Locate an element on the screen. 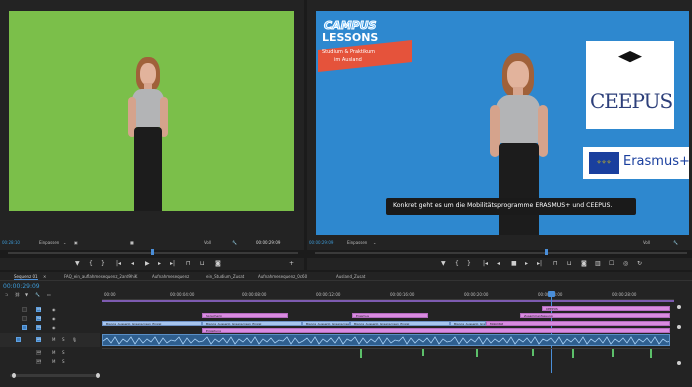 This screenshot has height=387, width=692. timeline-tools: ⊃ ⛓ ▼ 🔧 ▭ is located at coordinates (48, 295).